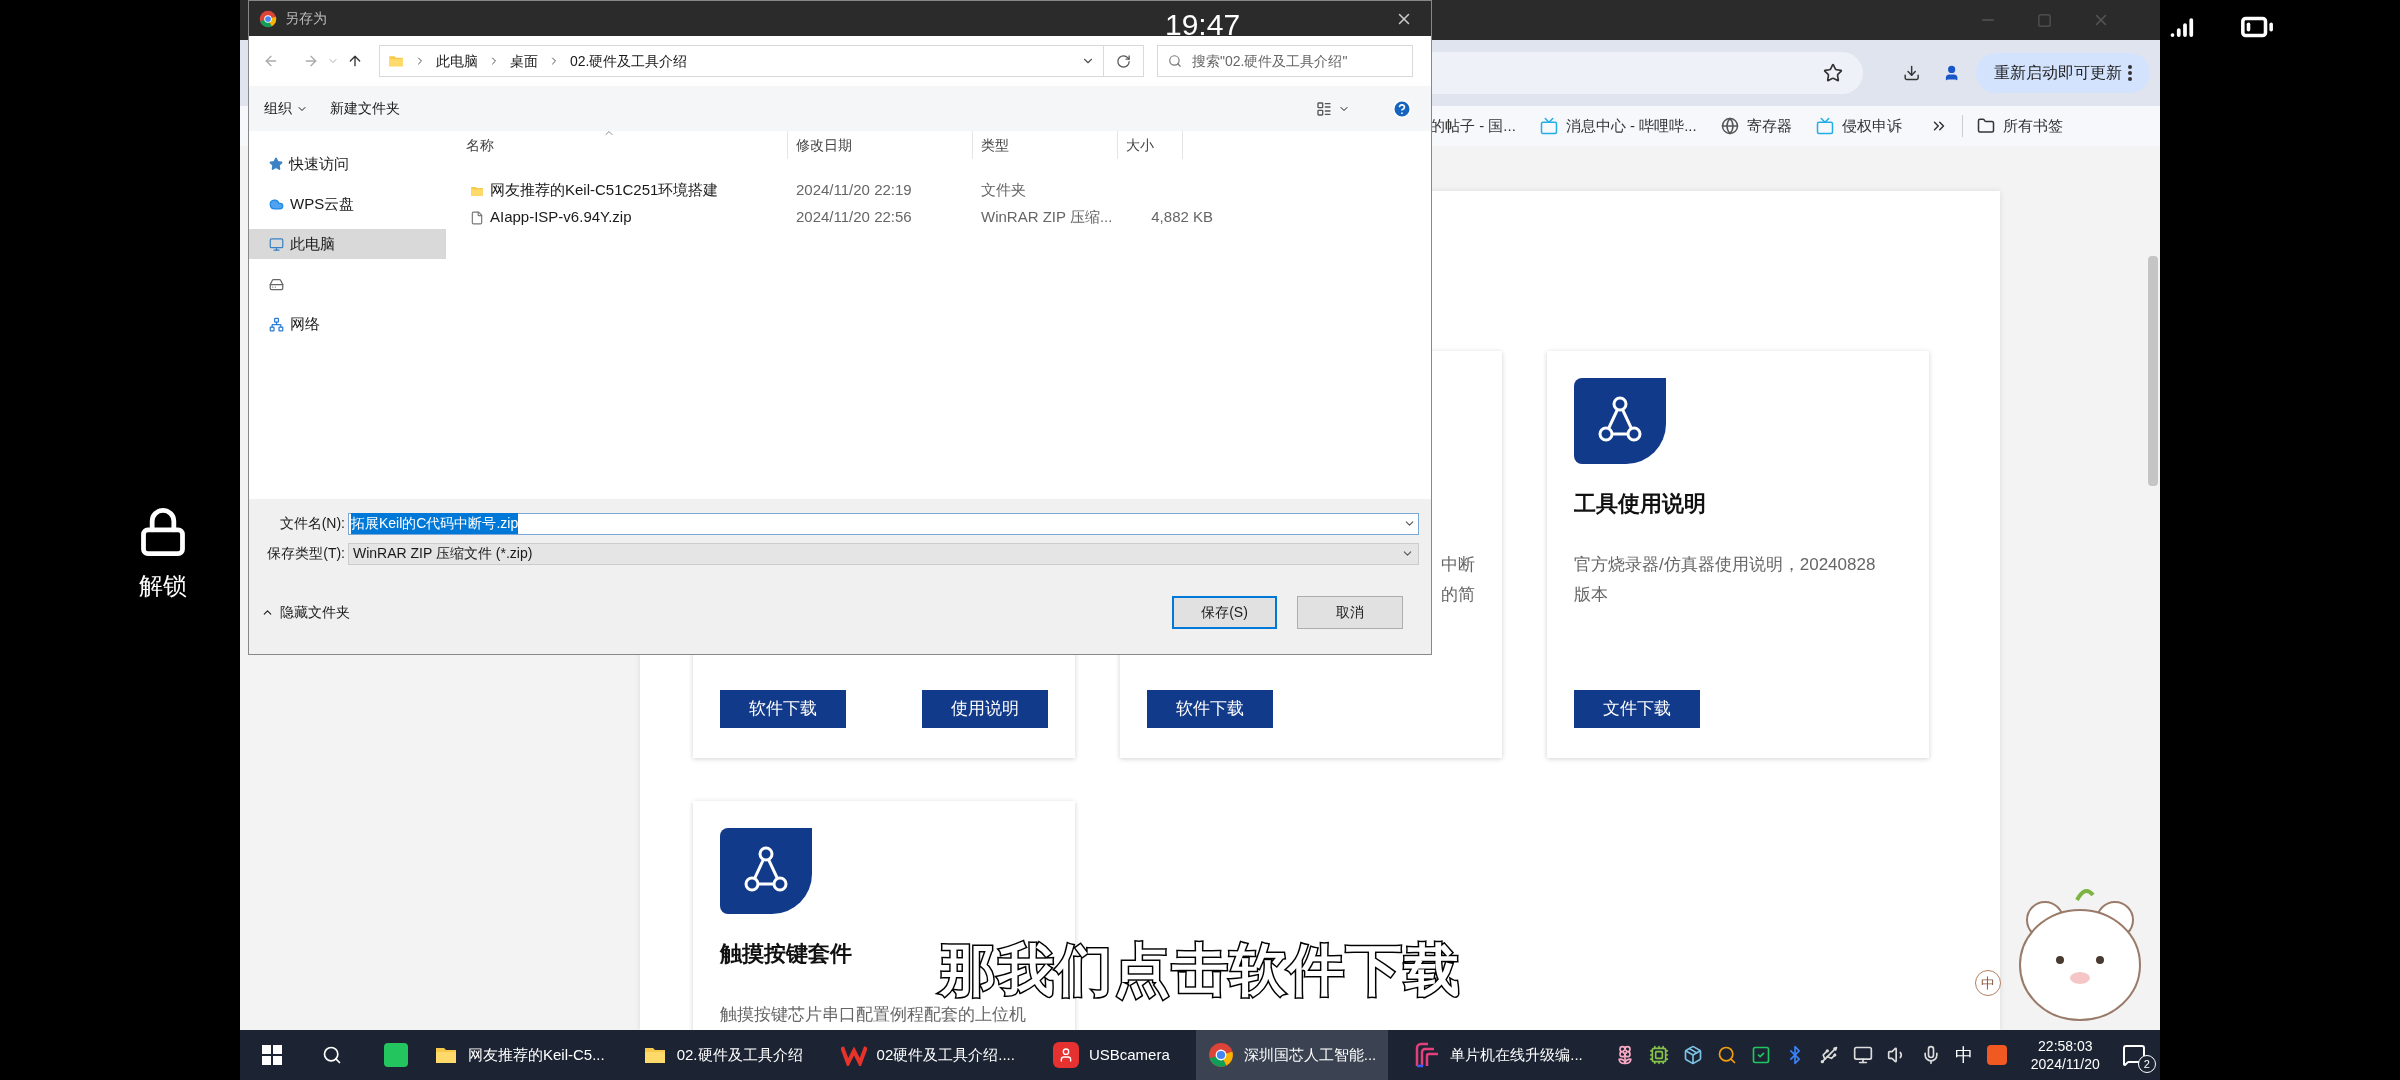 The height and width of the screenshot is (1080, 2400). What do you see at coordinates (313, 204) in the screenshot?
I see `nav-item: WPS云盘` at bounding box center [313, 204].